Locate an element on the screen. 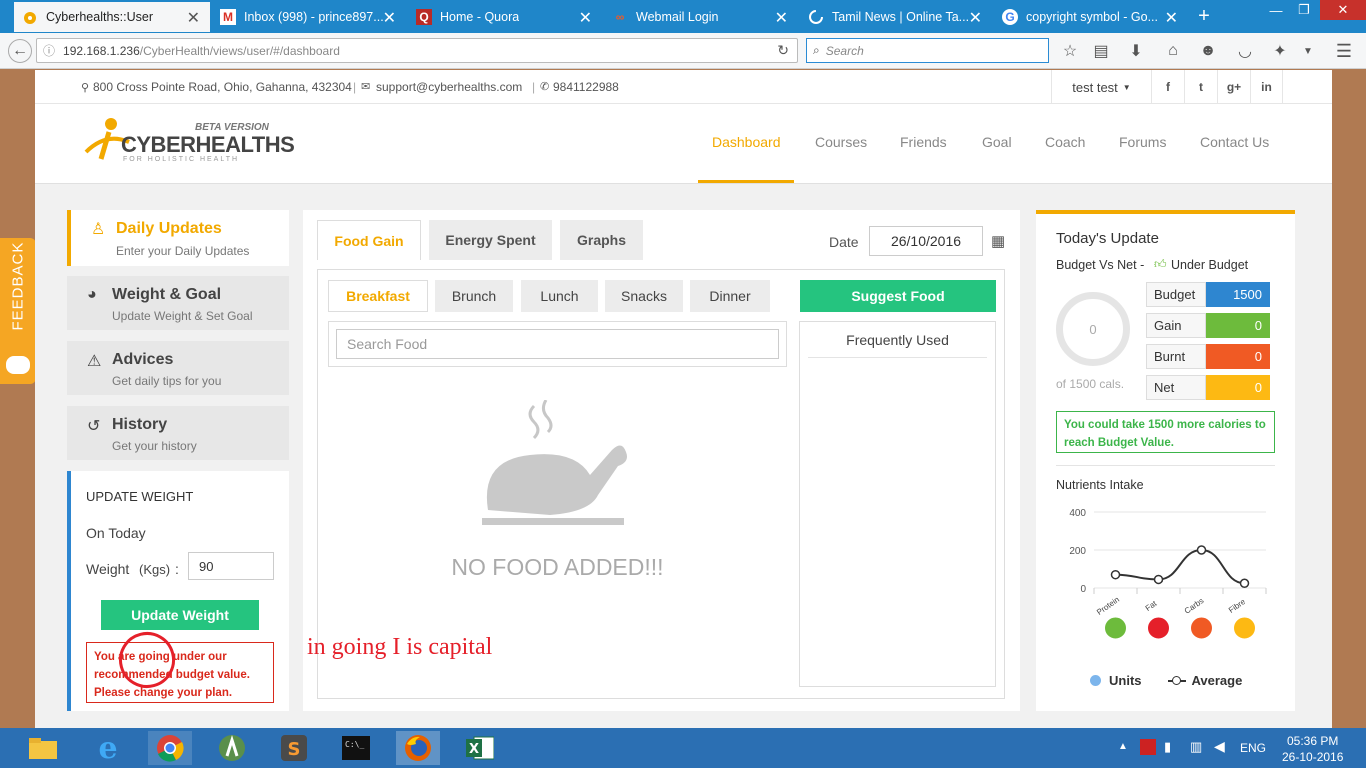 This screenshot has width=1366, height=768. search-food-input: Search Food is located at coordinates (557, 344).